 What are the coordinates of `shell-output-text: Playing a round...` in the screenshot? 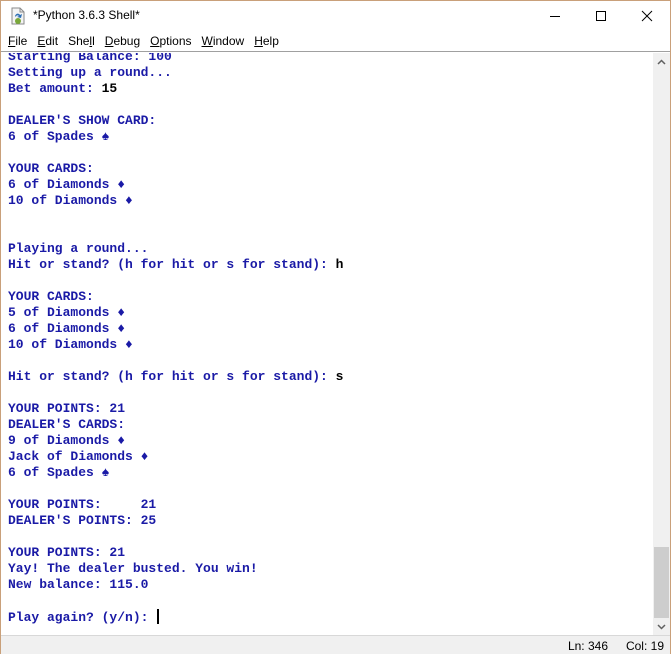 It's located at (78, 248).